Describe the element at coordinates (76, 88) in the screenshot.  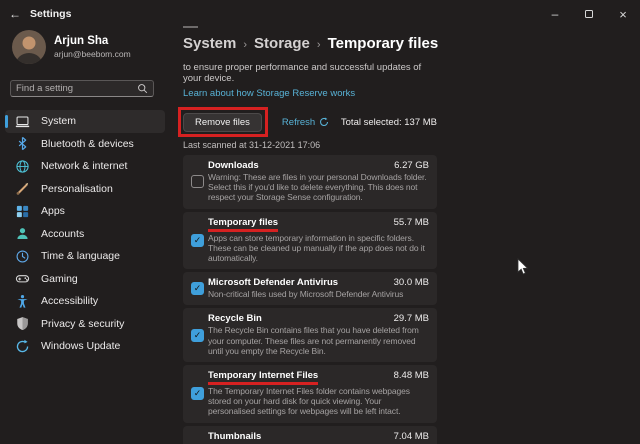
I see `search-input` at that location.